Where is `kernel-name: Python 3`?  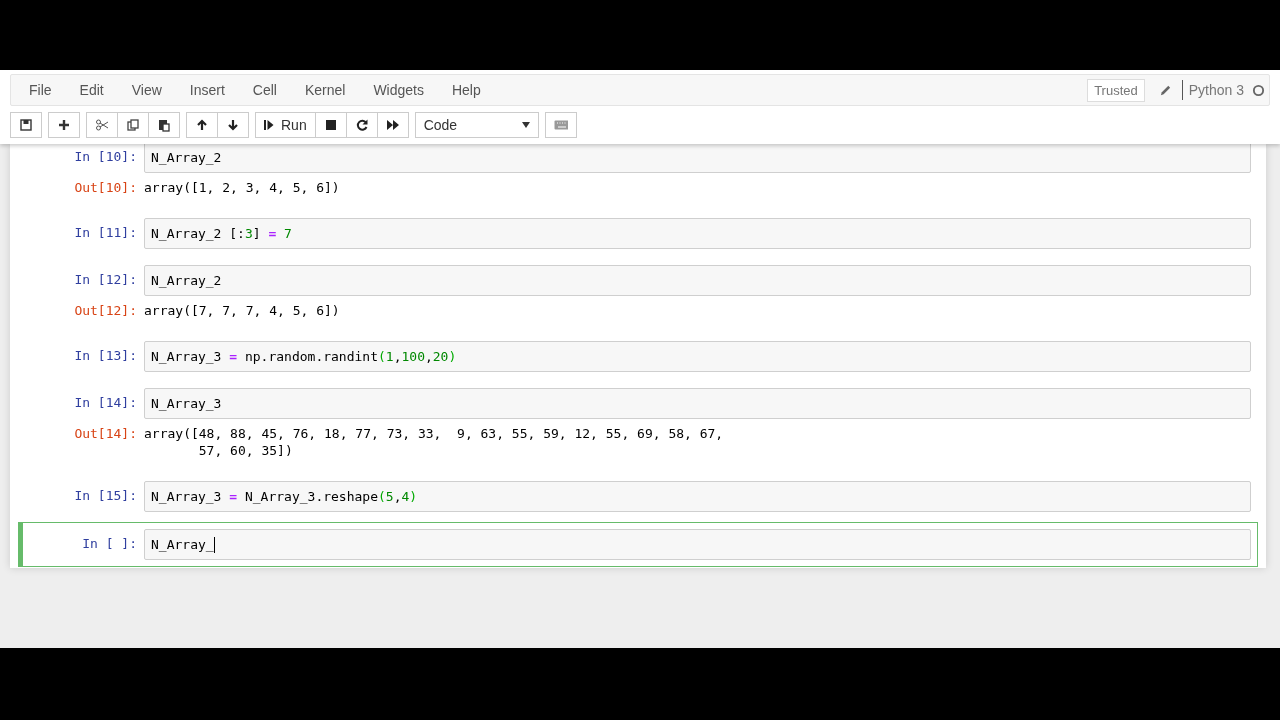 kernel-name: Python 3 is located at coordinates (1216, 90).